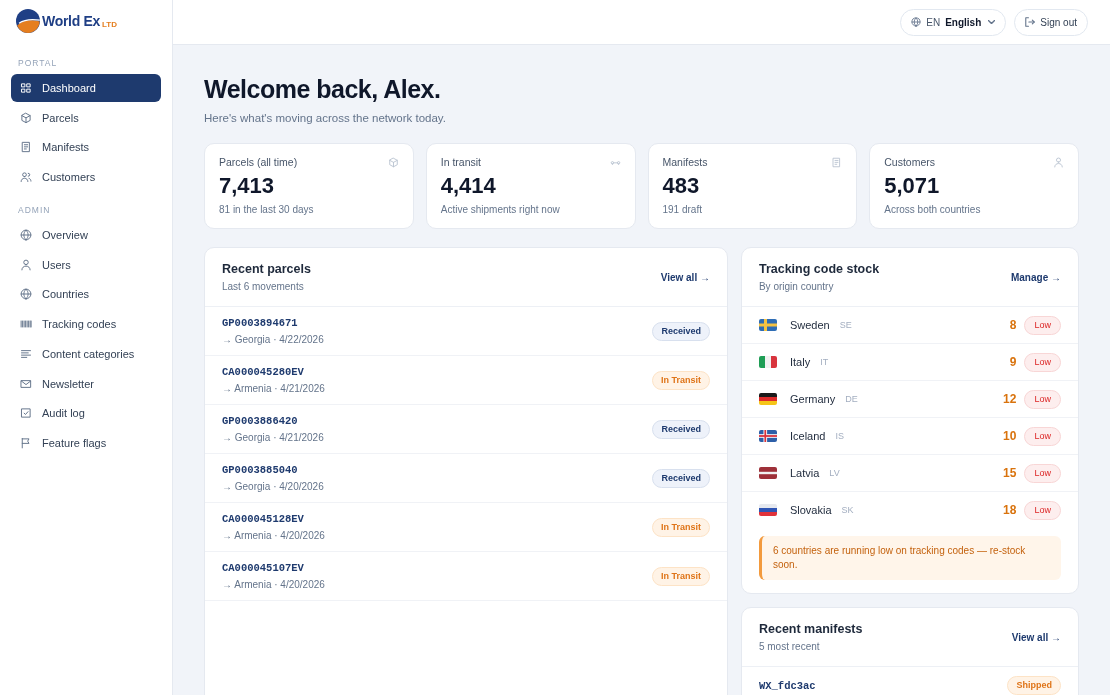 This screenshot has height=695, width=1110. I want to click on stock-count: 18, so click(1010, 510).